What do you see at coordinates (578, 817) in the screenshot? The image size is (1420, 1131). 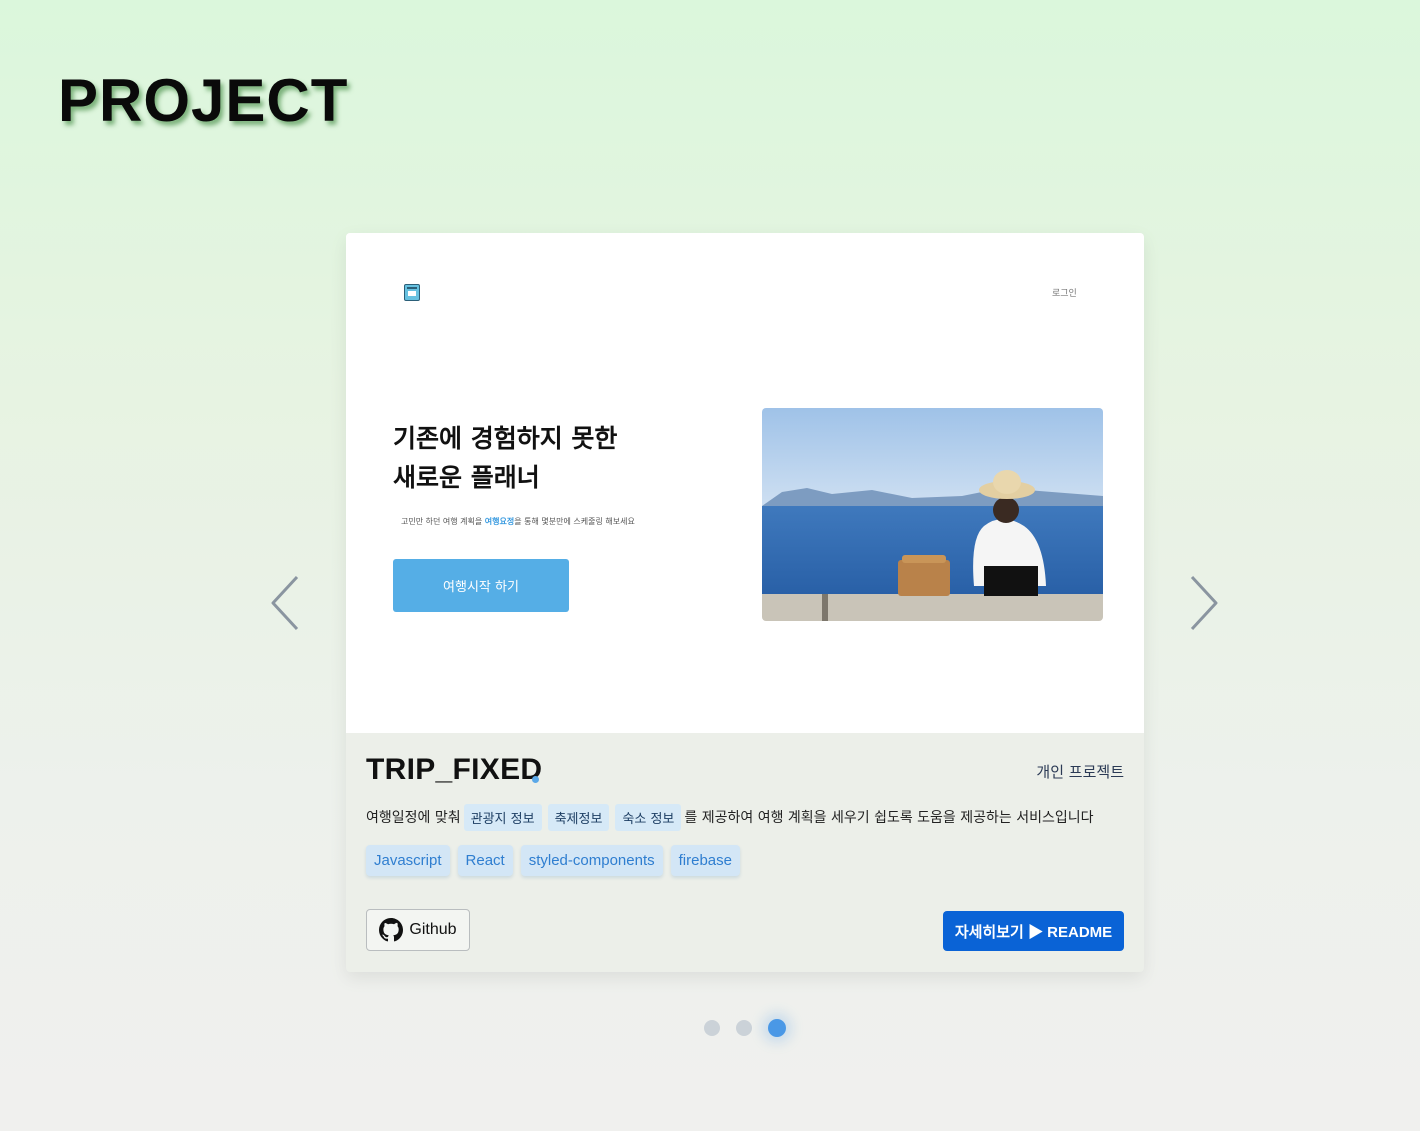 I see `description-chip: 축제정보` at bounding box center [578, 817].